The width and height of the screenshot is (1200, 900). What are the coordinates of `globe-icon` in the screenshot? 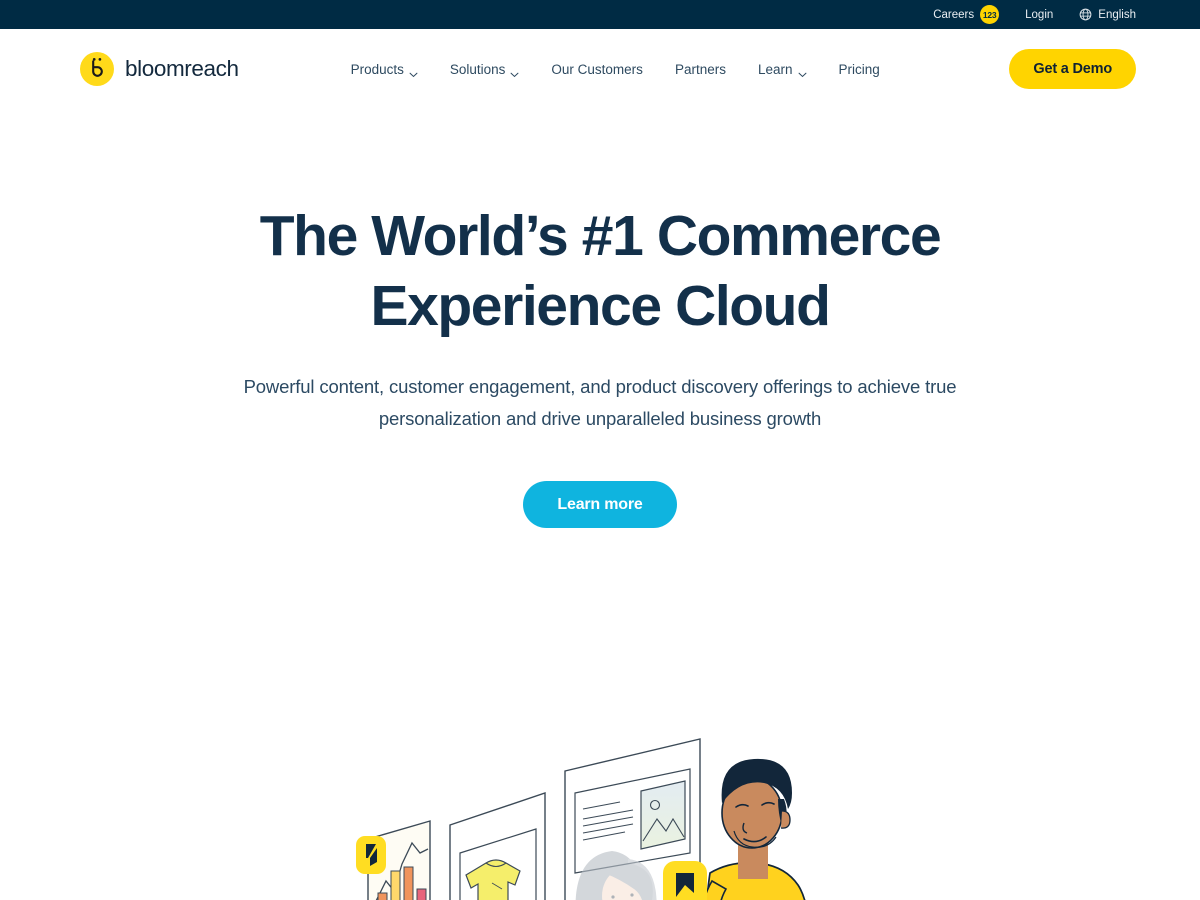 It's located at (1085, 14).